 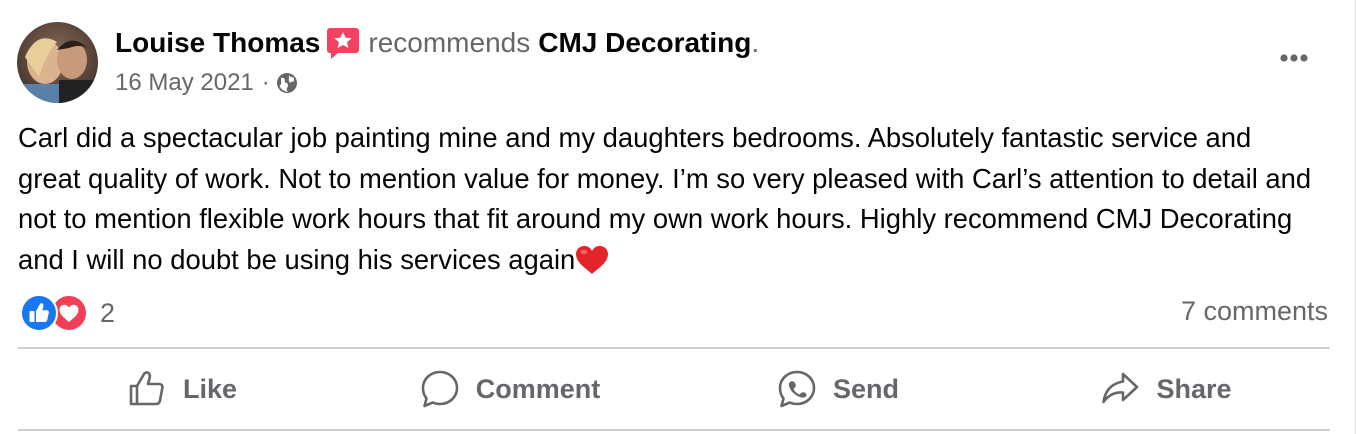 What do you see at coordinates (592, 260) in the screenshot?
I see `heart-emoji` at bounding box center [592, 260].